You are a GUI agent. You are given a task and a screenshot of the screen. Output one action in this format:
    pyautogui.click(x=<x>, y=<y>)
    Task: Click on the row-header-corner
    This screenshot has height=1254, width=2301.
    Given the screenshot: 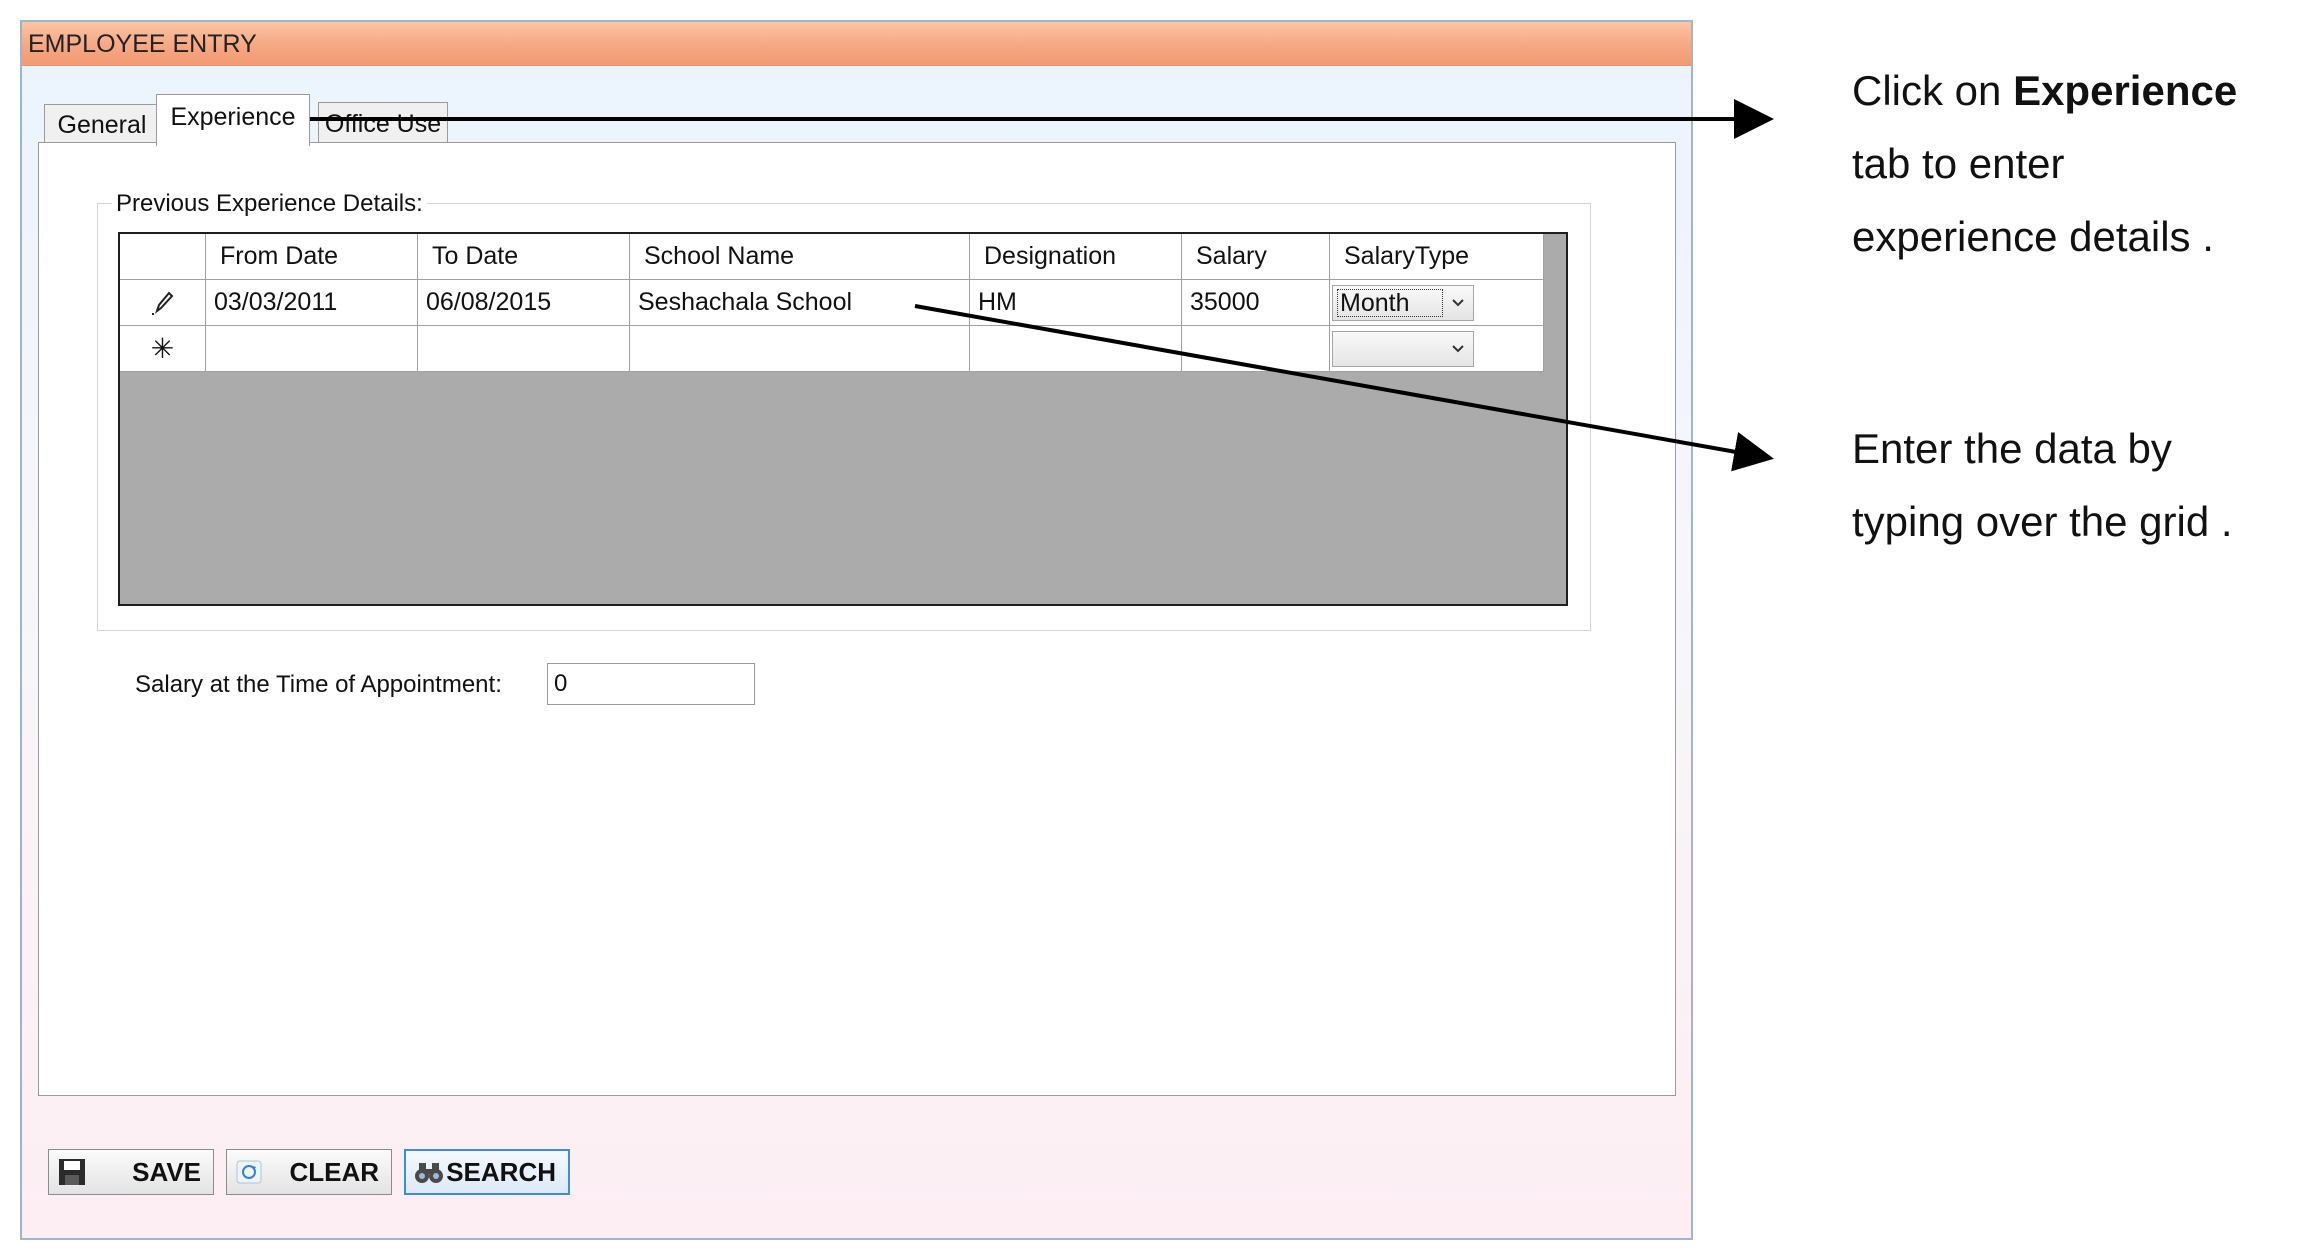 What is the action you would take?
    pyautogui.click(x=163, y=257)
    